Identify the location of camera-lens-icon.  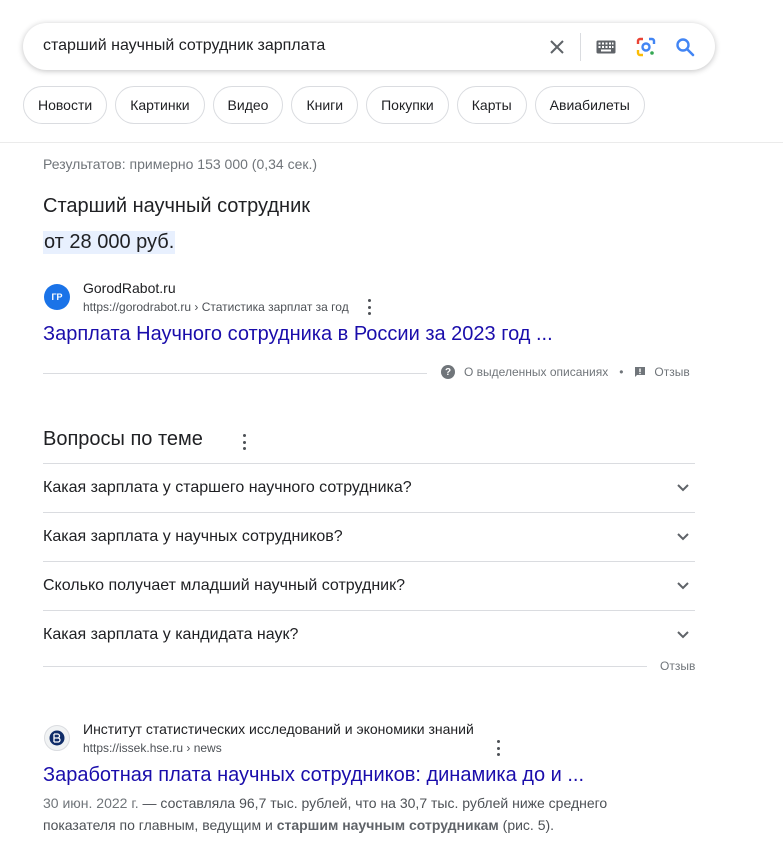
(646, 47).